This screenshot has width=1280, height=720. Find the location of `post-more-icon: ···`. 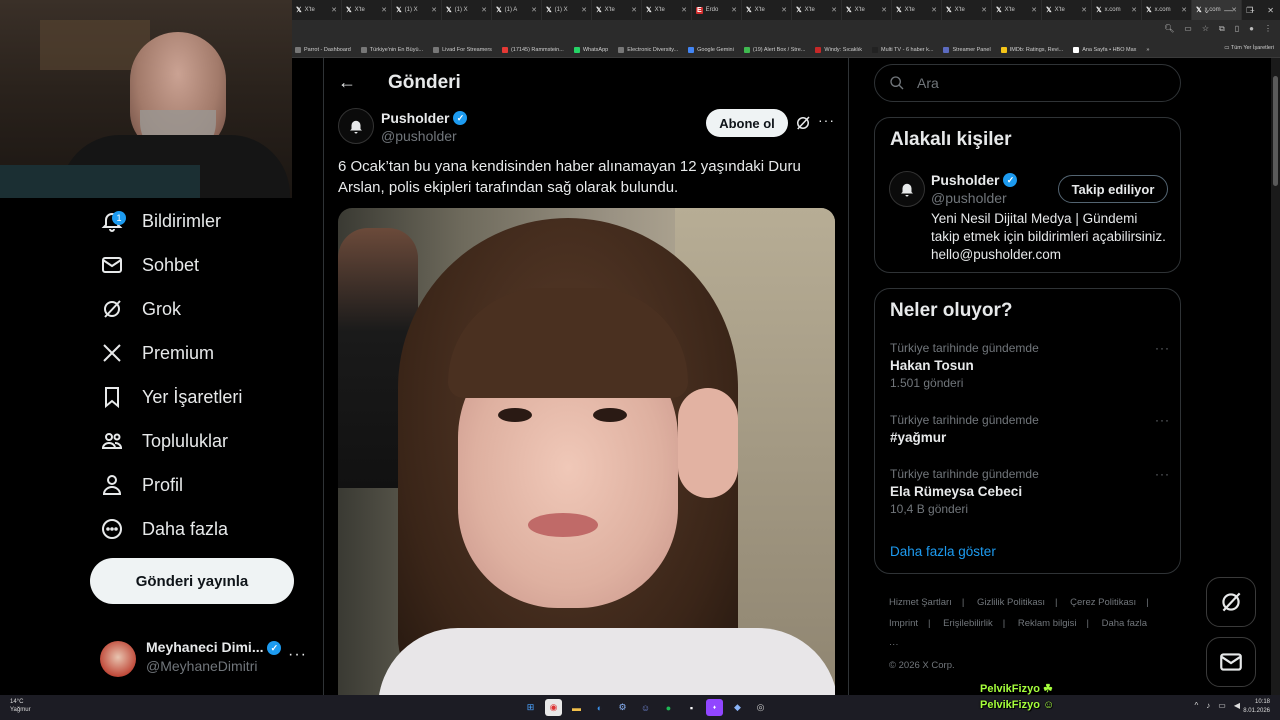

post-more-icon: ··· is located at coordinates (826, 120).